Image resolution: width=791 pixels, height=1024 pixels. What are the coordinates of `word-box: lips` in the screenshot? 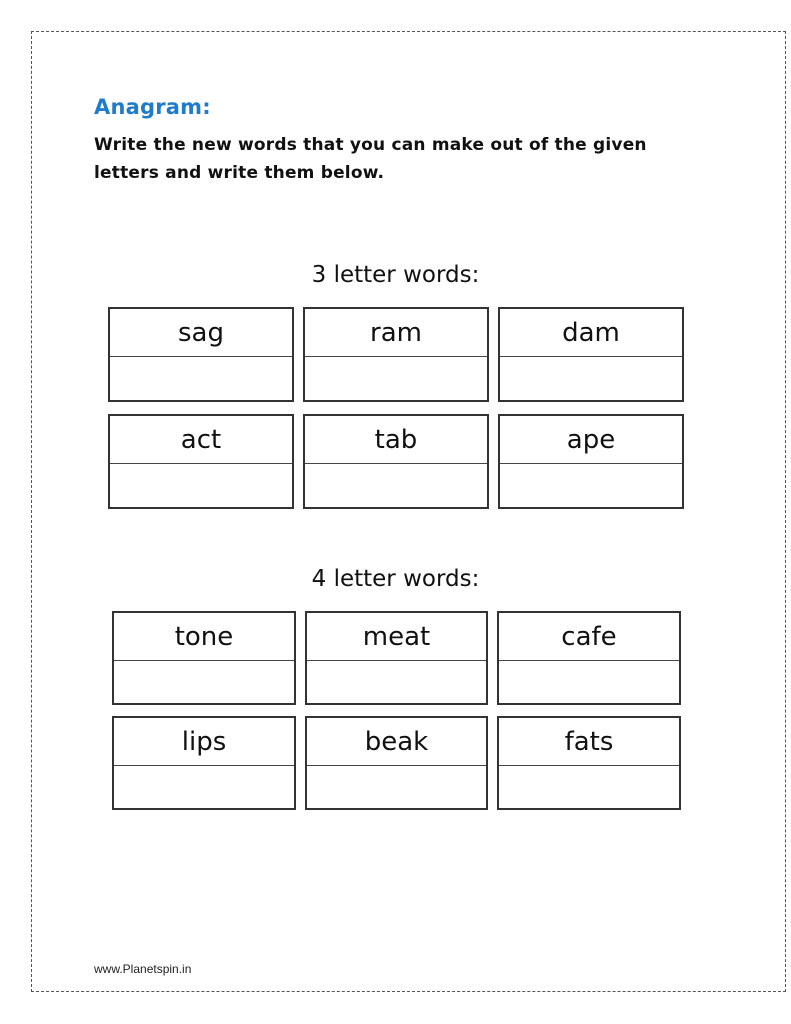 It's located at (204, 763).